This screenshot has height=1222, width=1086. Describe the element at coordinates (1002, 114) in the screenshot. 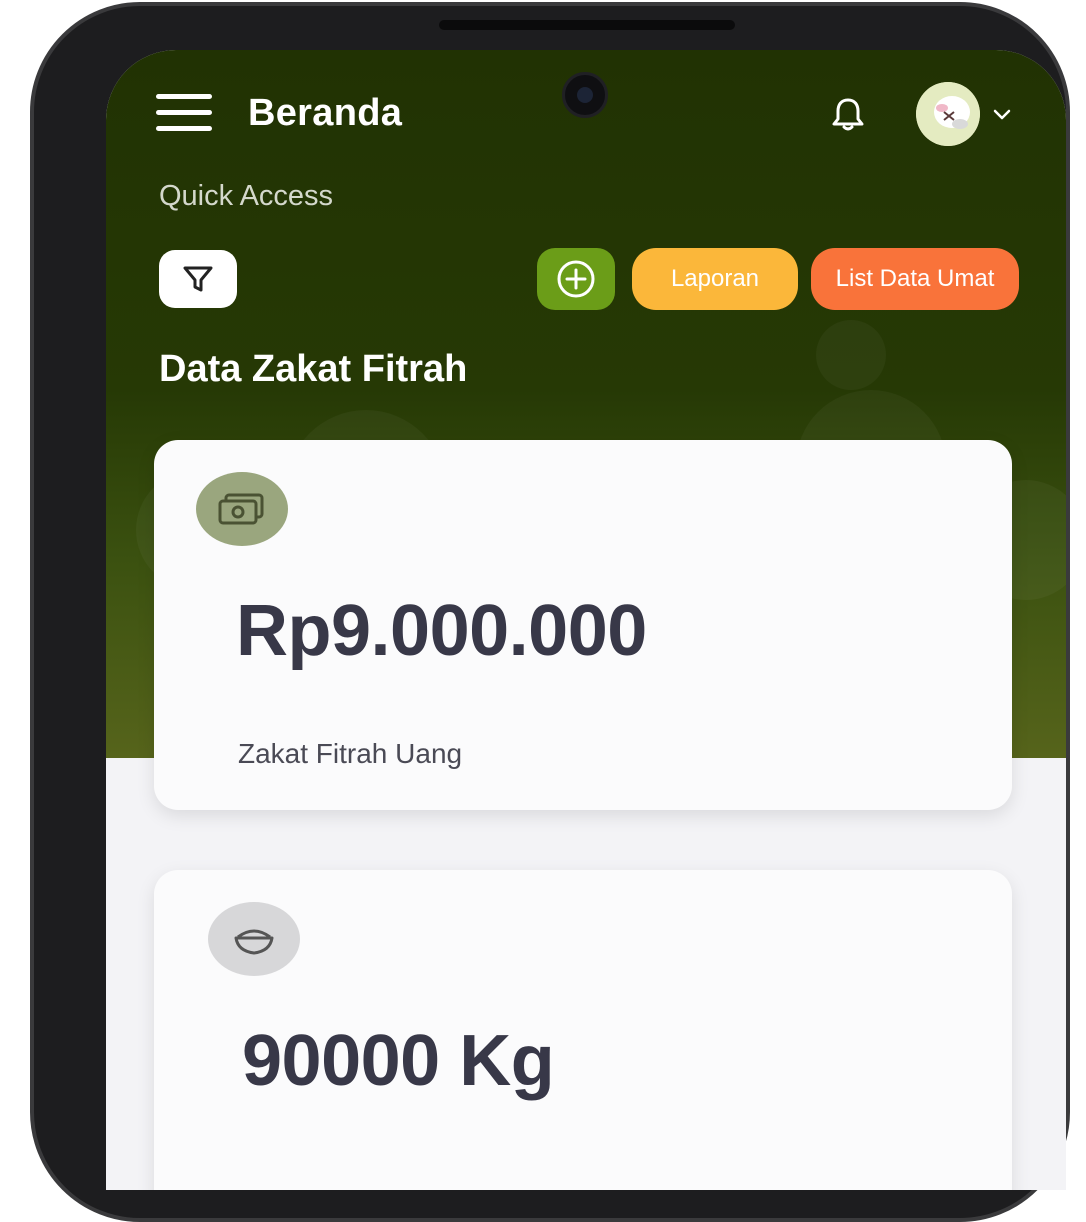

I see `chevron-down-icon` at that location.